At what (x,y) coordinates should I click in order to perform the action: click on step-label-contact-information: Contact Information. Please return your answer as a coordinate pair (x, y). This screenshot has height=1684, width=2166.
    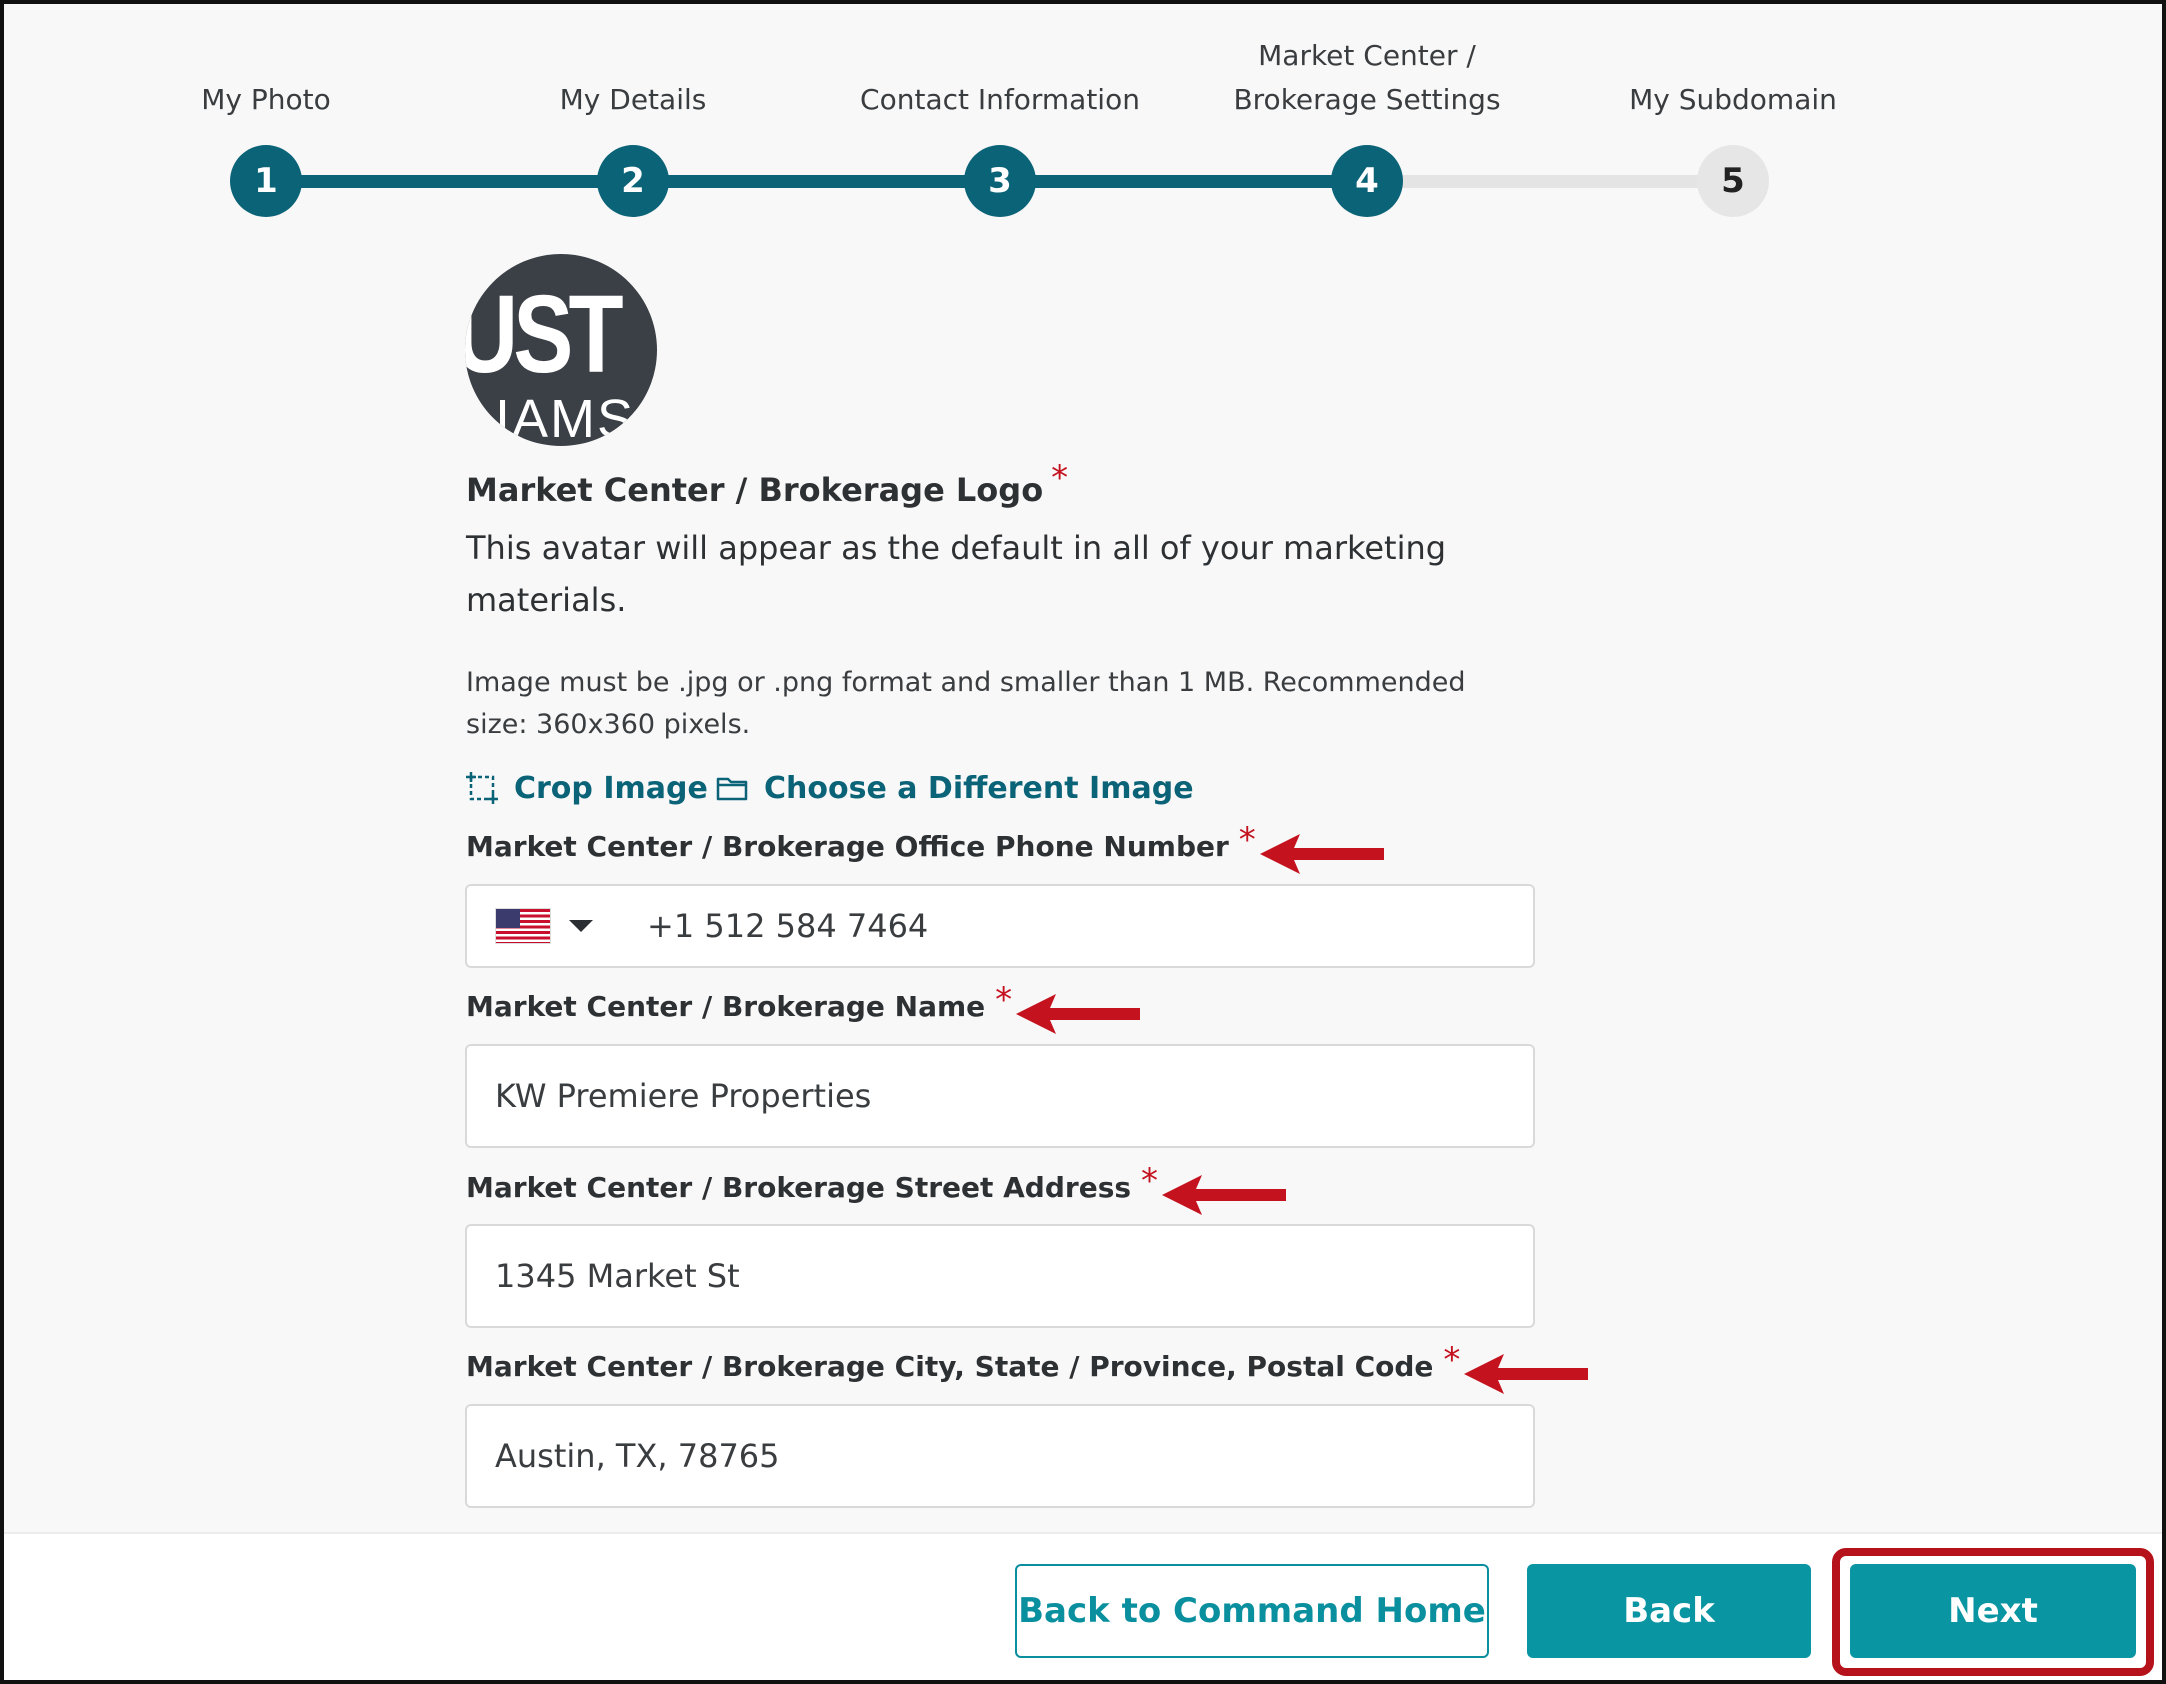
    Looking at the image, I should click on (1000, 99).